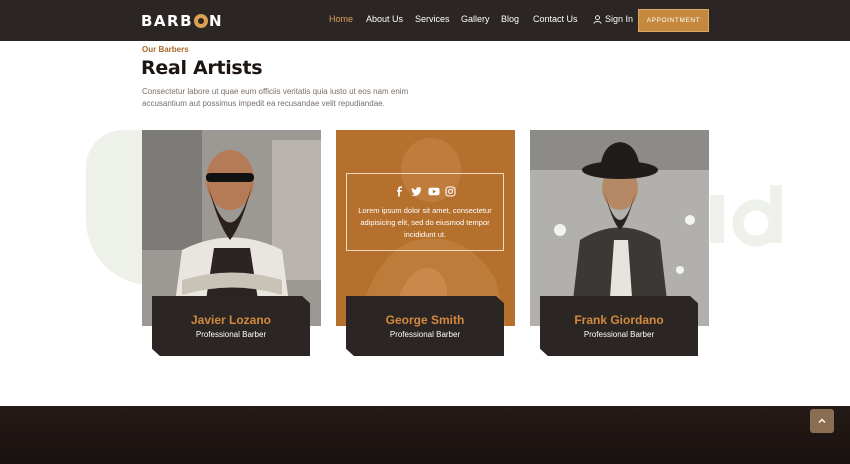  I want to click on nav-gallery: Gallery, so click(475, 19).